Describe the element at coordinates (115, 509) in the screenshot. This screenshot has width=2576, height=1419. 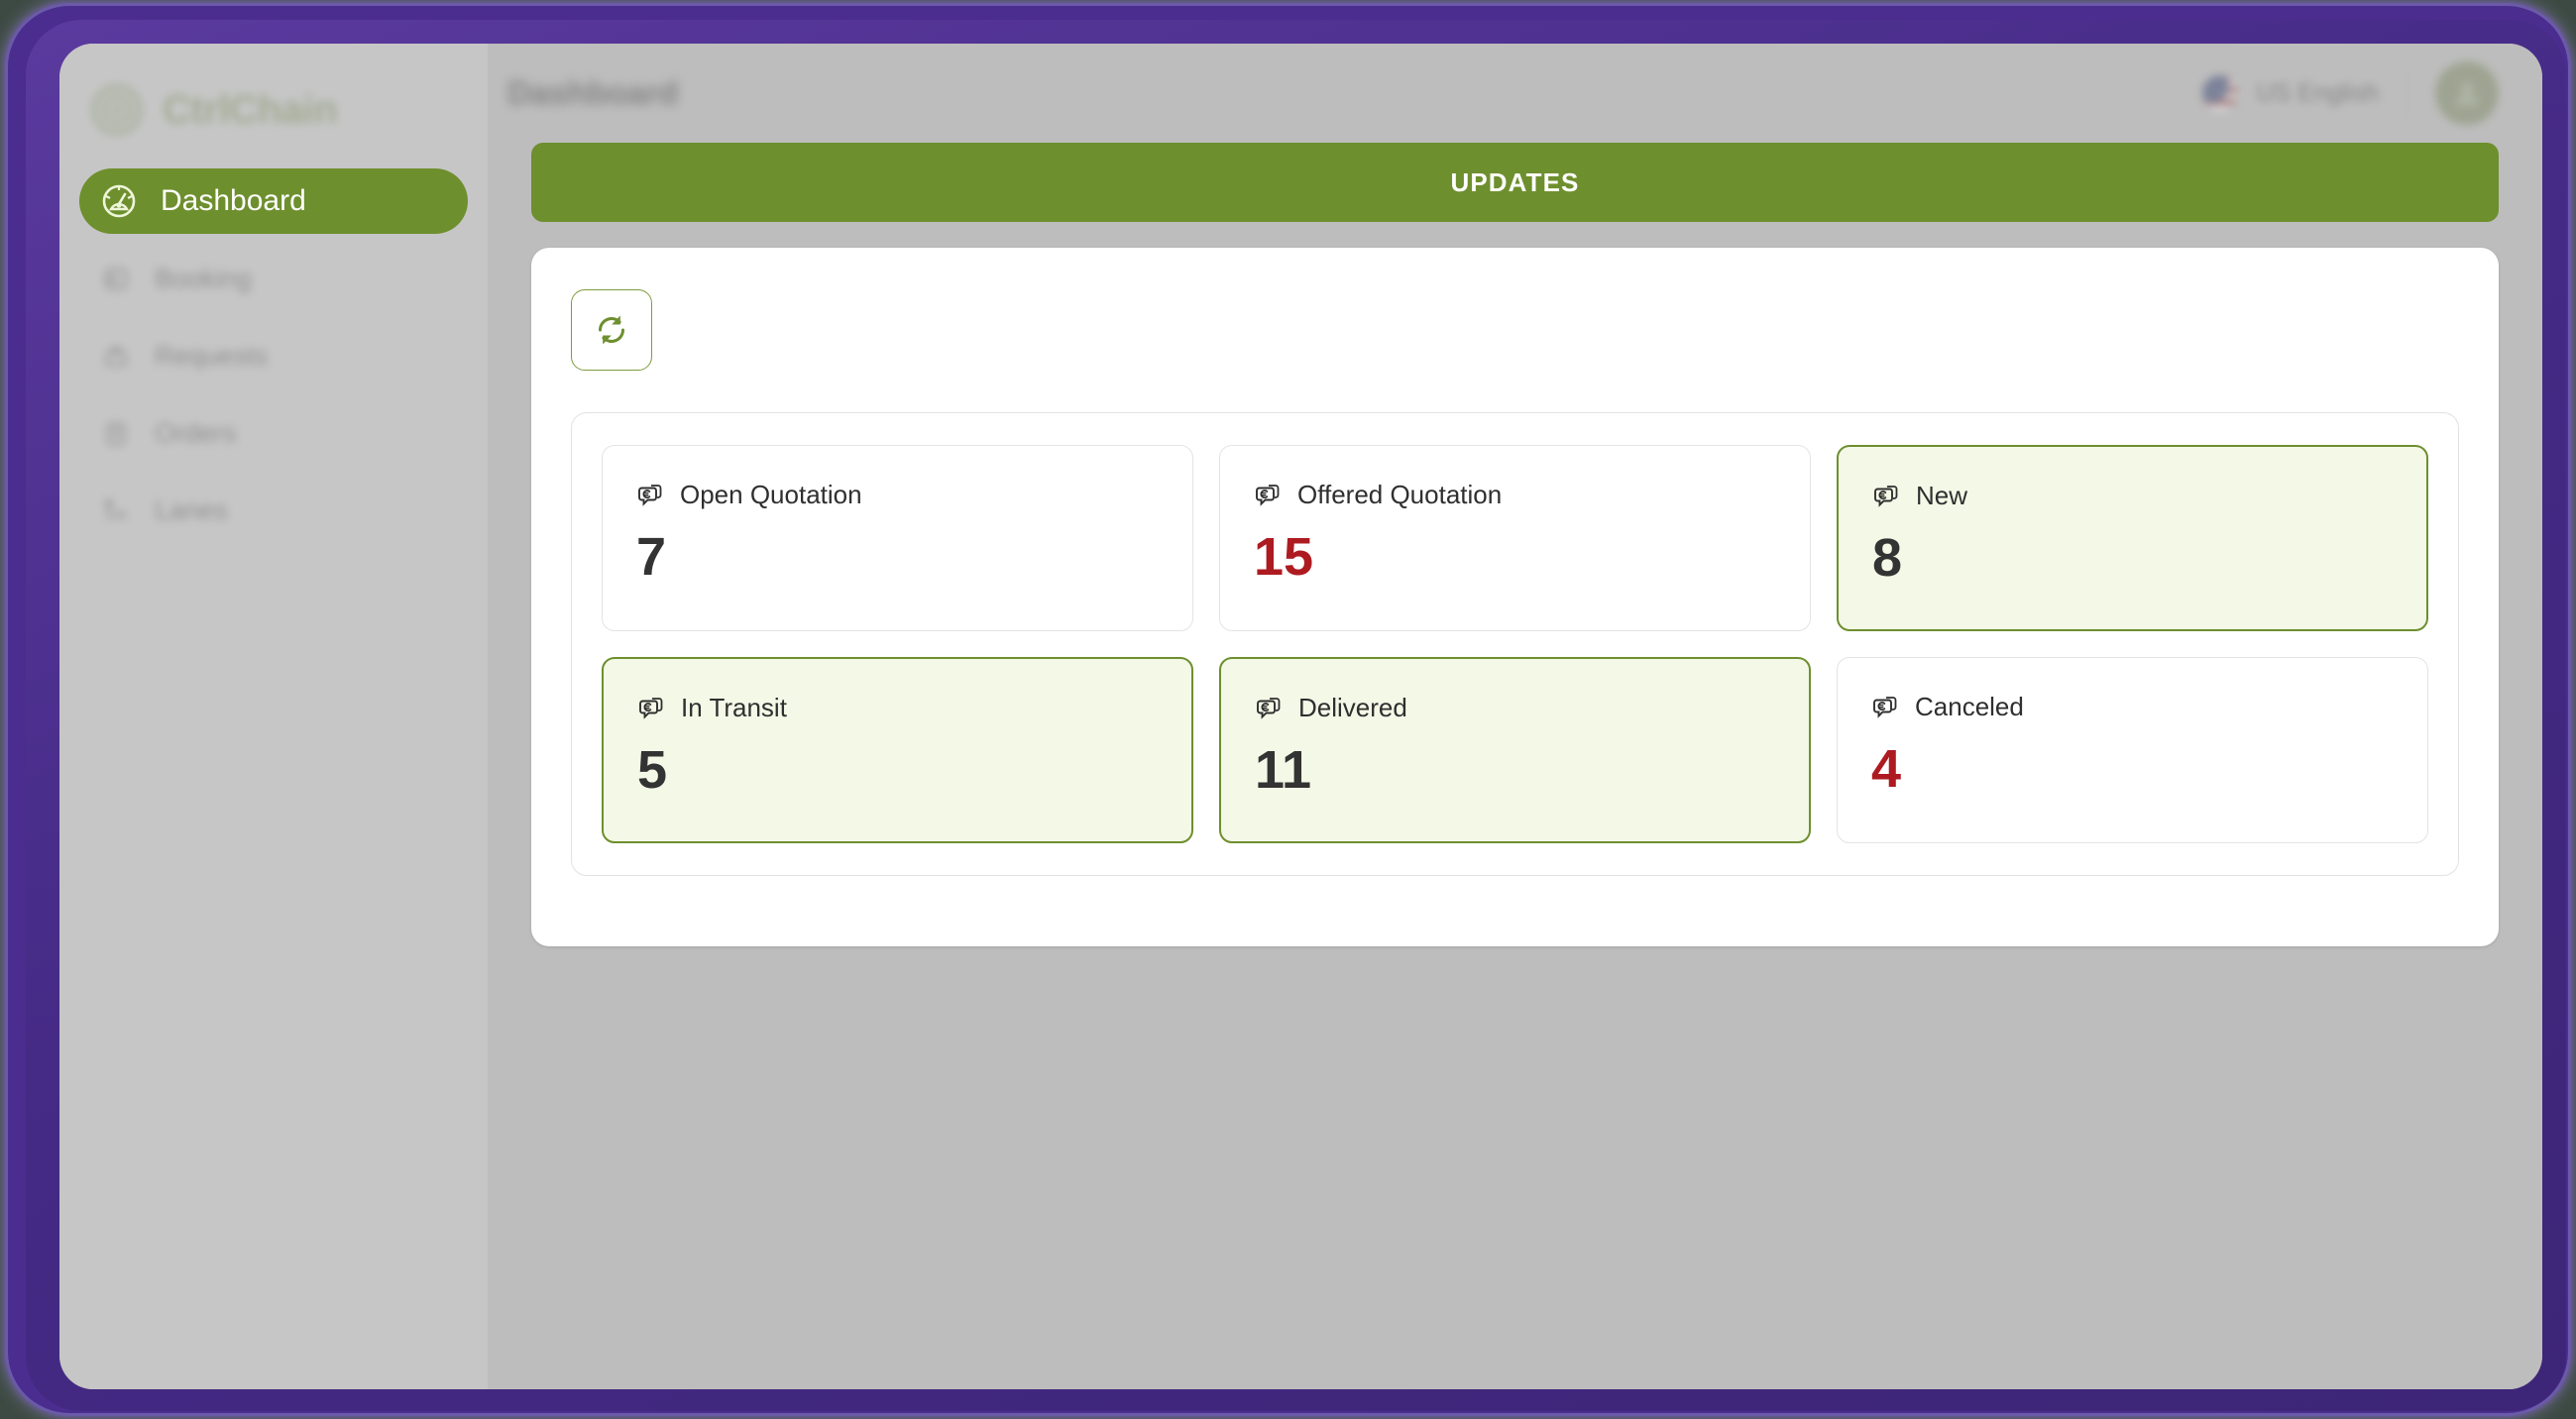
I see `lanes-icon` at that location.